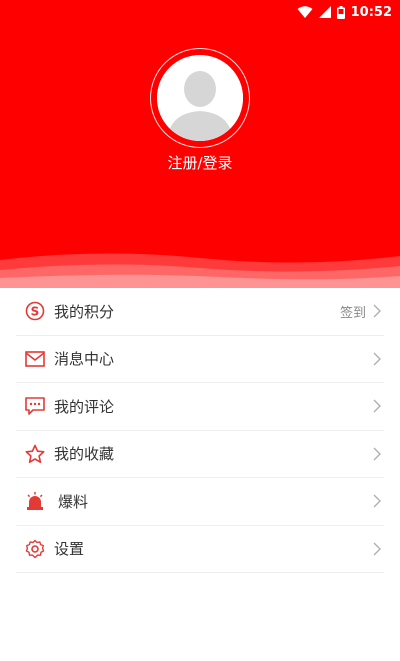 This screenshot has height=661, width=400. I want to click on signal-icon, so click(324, 12).